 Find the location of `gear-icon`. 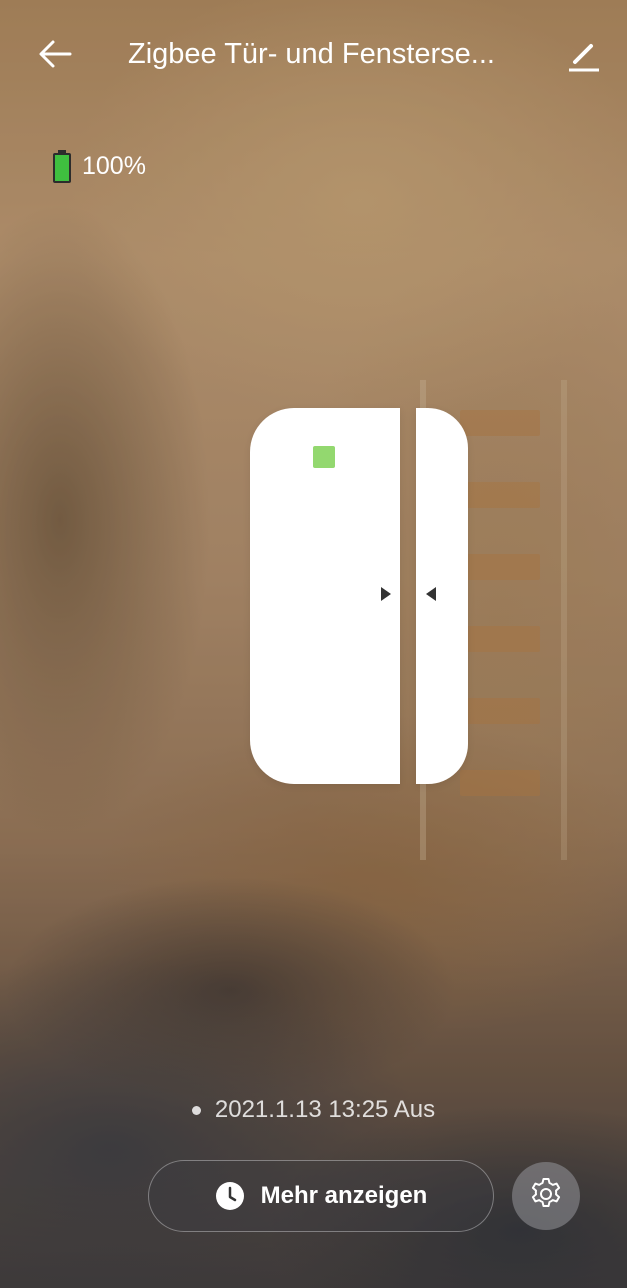

gear-icon is located at coordinates (546, 1196).